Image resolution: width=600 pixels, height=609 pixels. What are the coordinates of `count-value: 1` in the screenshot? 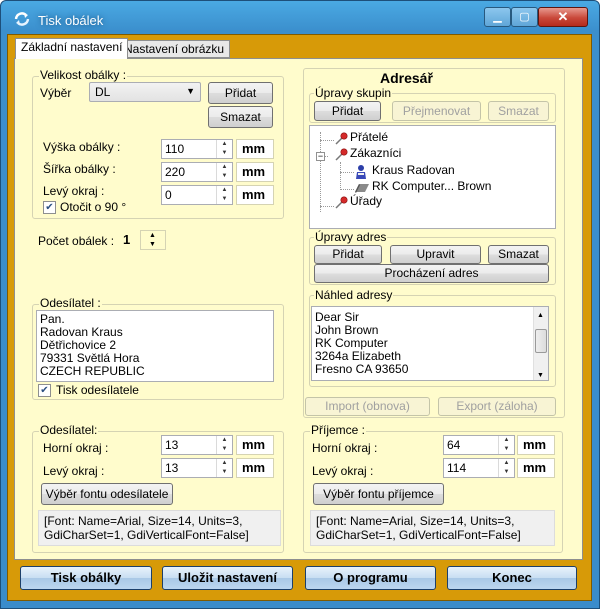 It's located at (127, 239).